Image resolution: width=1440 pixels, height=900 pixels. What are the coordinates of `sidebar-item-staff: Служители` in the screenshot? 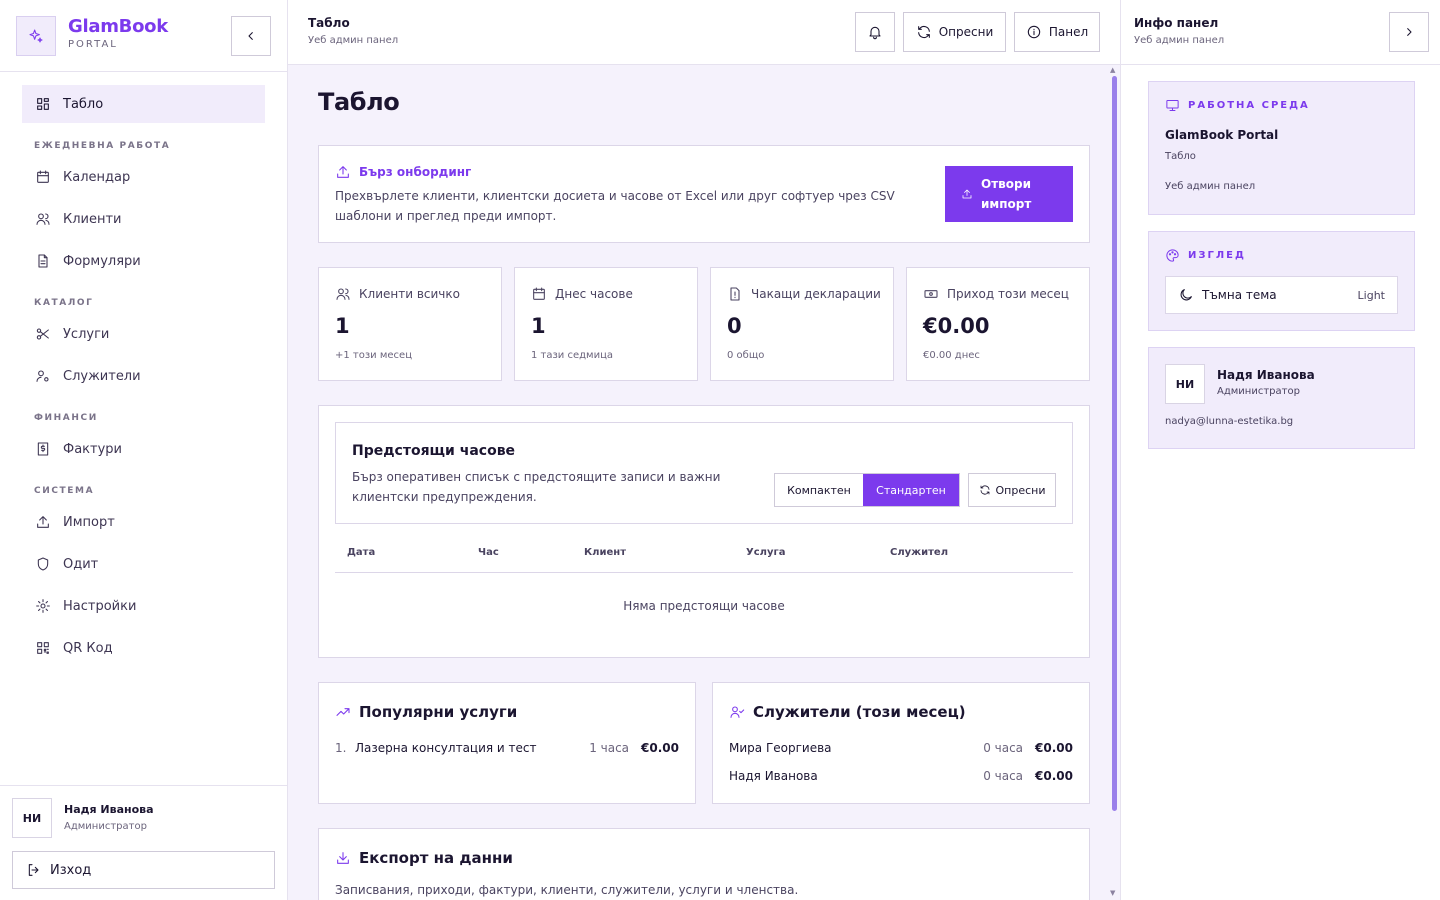 It's located at (143, 376).